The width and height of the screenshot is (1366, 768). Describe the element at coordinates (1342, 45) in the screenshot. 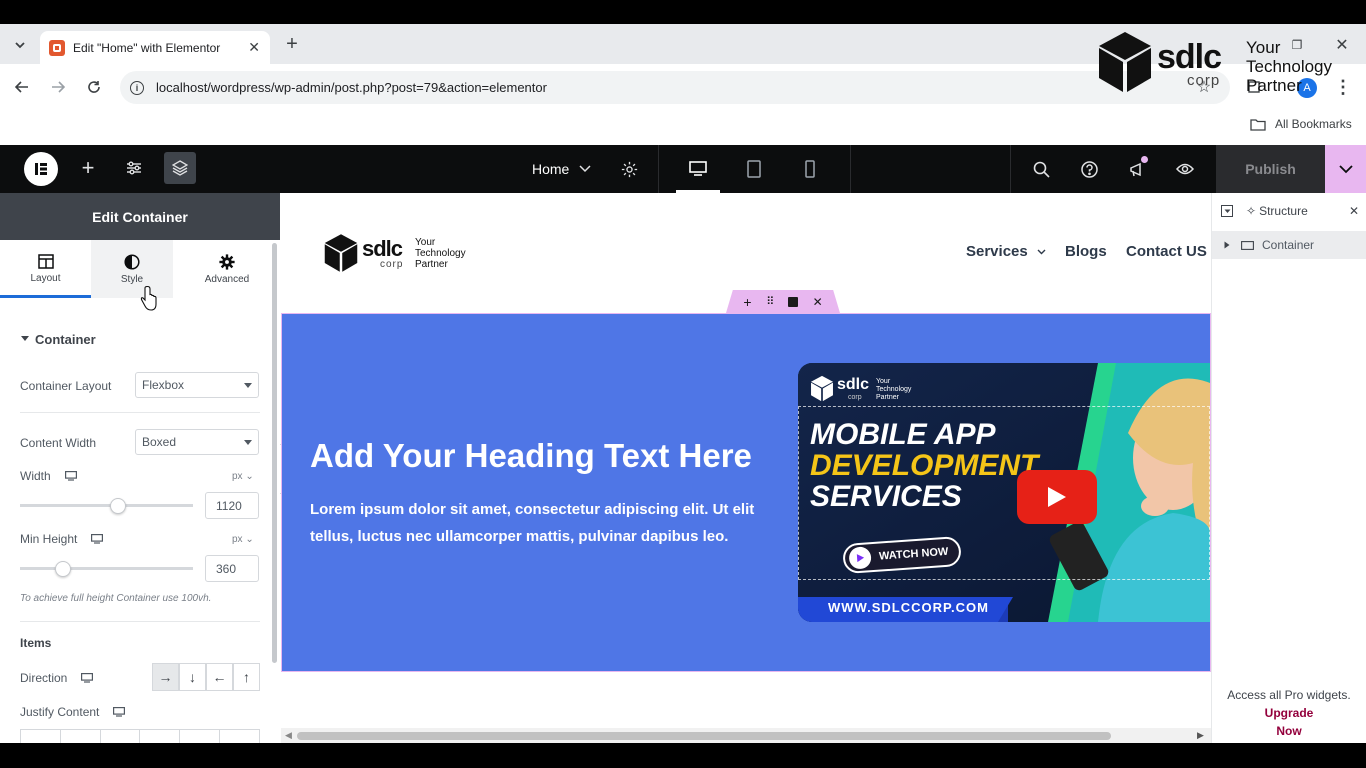

I see `close-window-icon: ✕` at that location.